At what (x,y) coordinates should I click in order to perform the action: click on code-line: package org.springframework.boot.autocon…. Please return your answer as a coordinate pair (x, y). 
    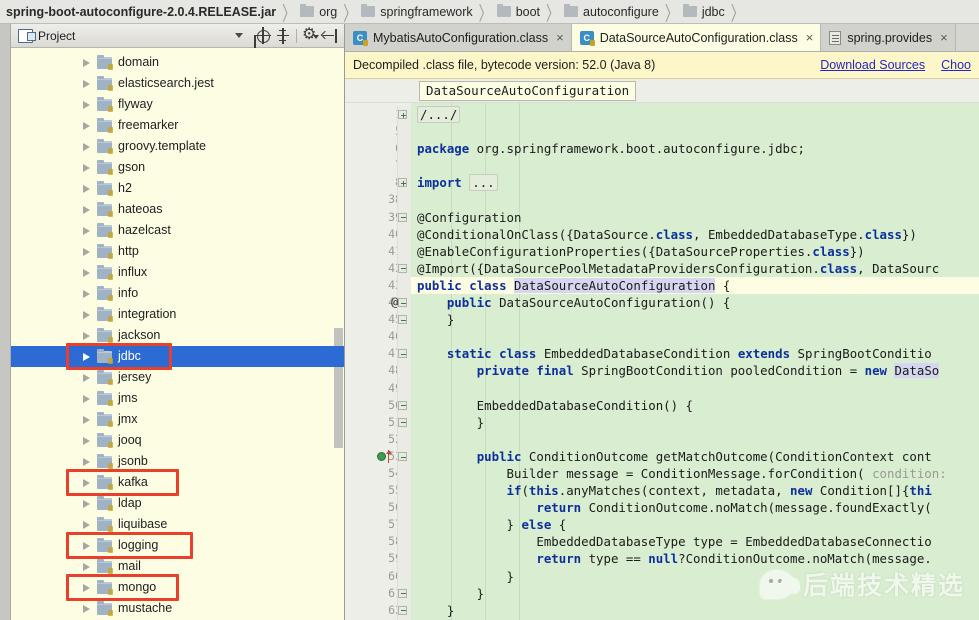
    Looking at the image, I should click on (695, 148).